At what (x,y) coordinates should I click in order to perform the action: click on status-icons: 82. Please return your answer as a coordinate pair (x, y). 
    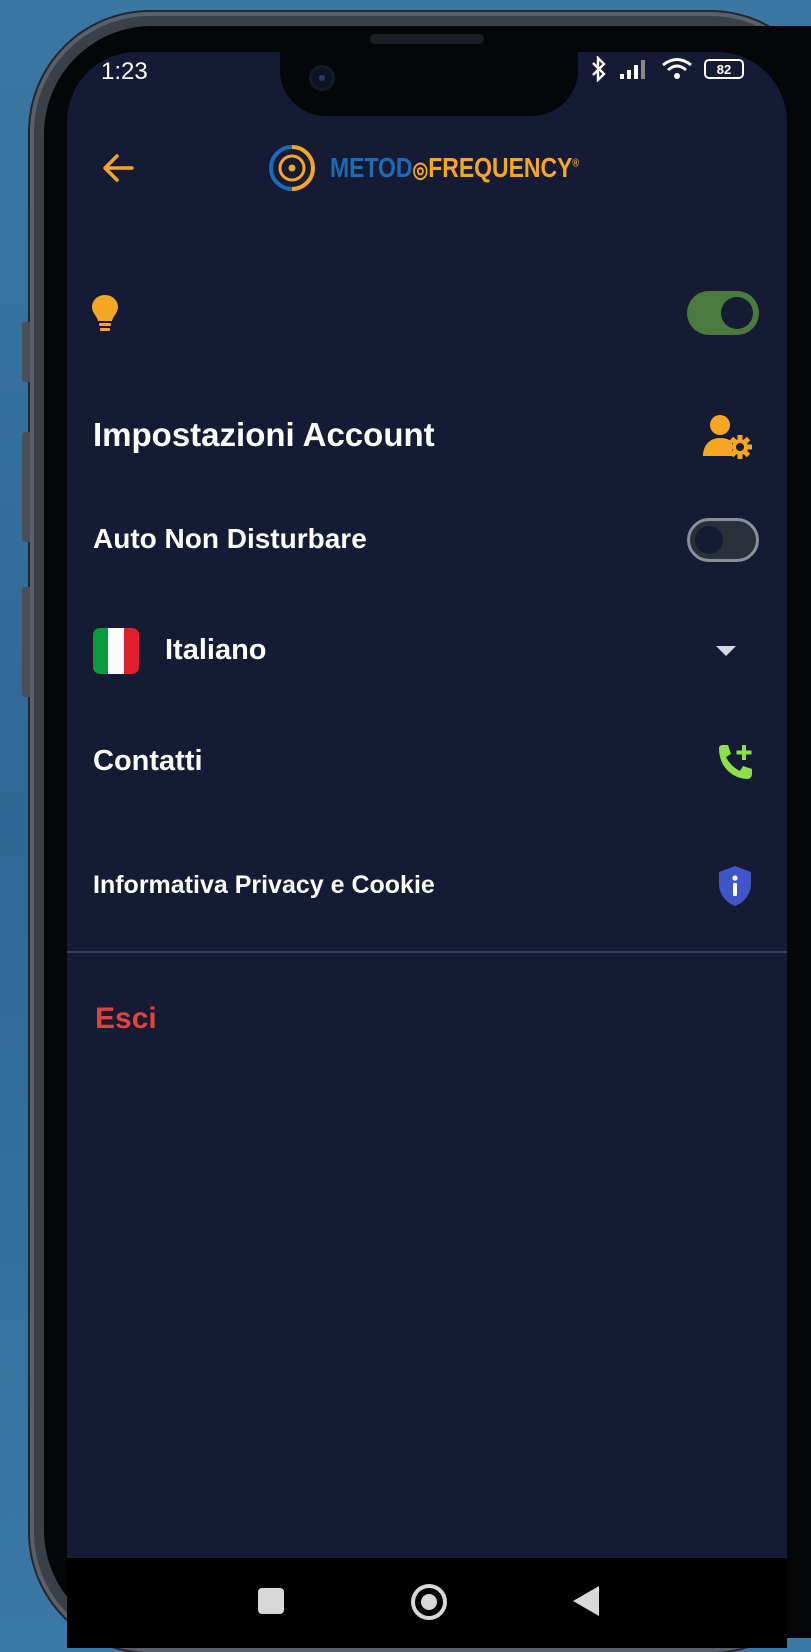
    Looking at the image, I should click on (667, 69).